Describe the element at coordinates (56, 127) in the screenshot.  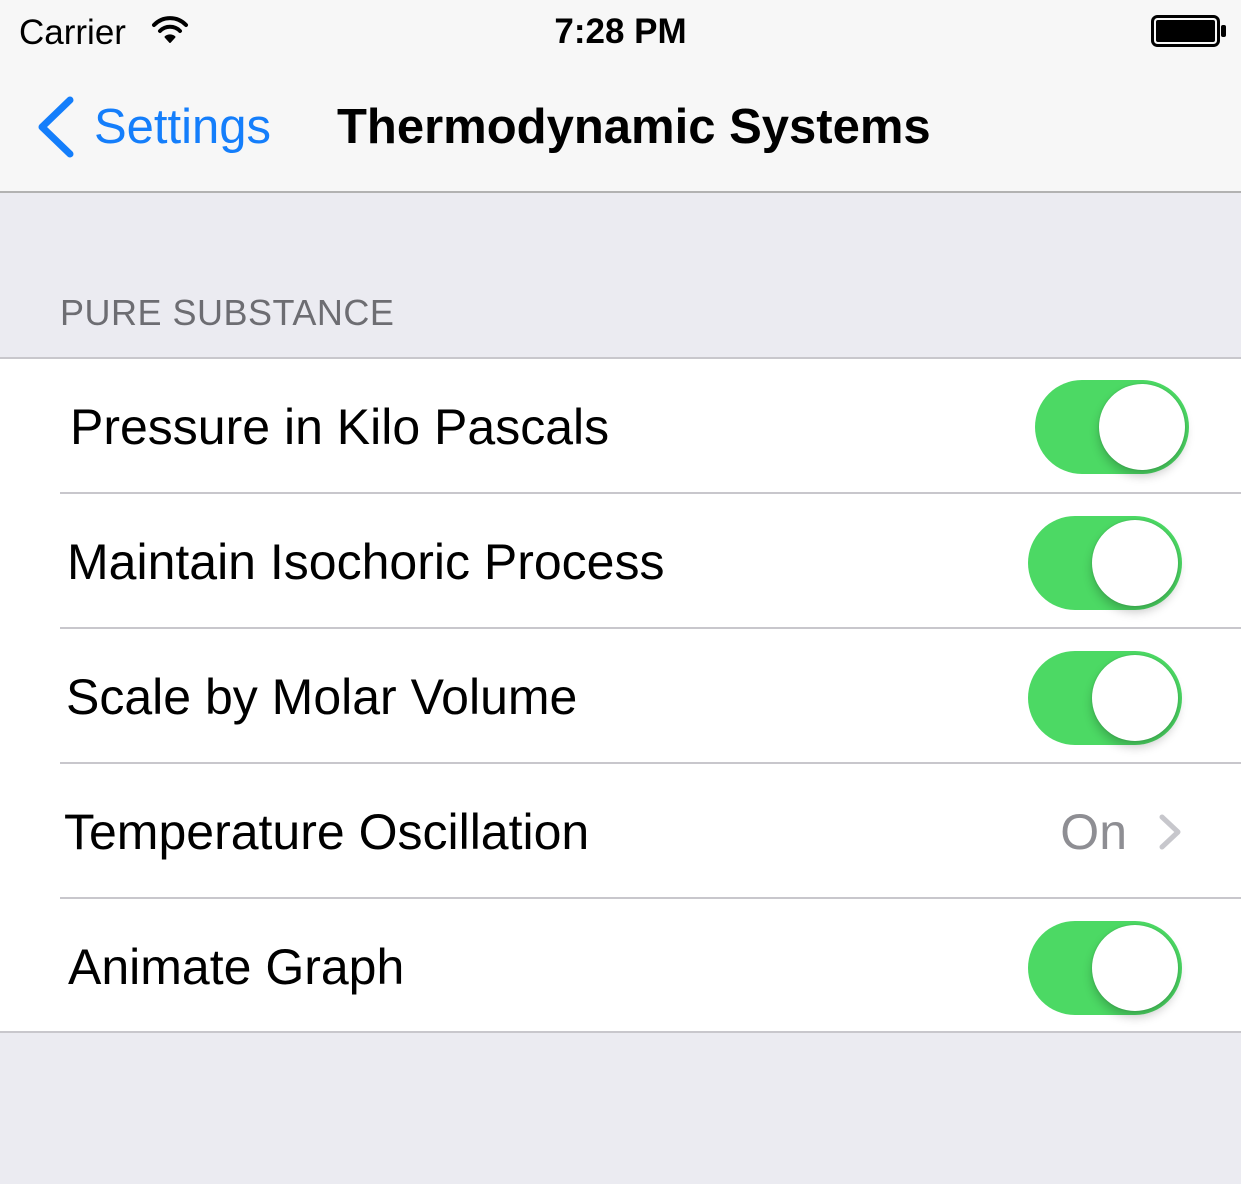
I see `chevron-left-icon` at that location.